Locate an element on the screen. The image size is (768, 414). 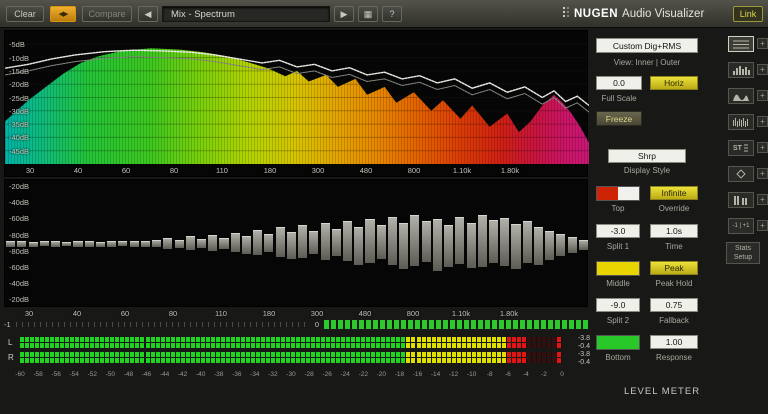
split2-input: -9.0 is located at coordinates (618, 305).